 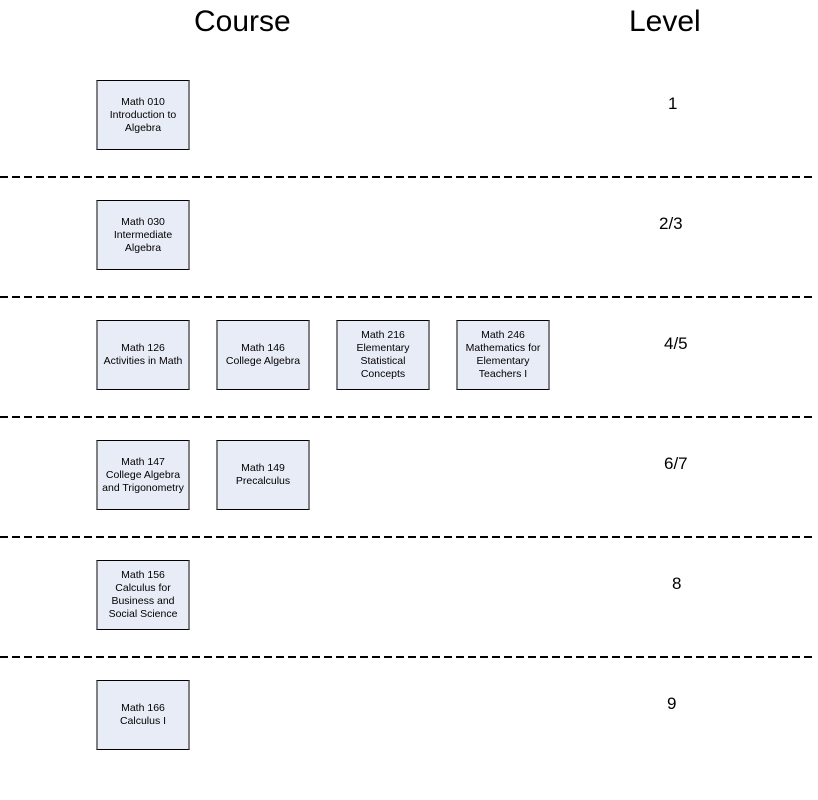 What do you see at coordinates (673, 103) in the screenshot?
I see `level-label: 1` at bounding box center [673, 103].